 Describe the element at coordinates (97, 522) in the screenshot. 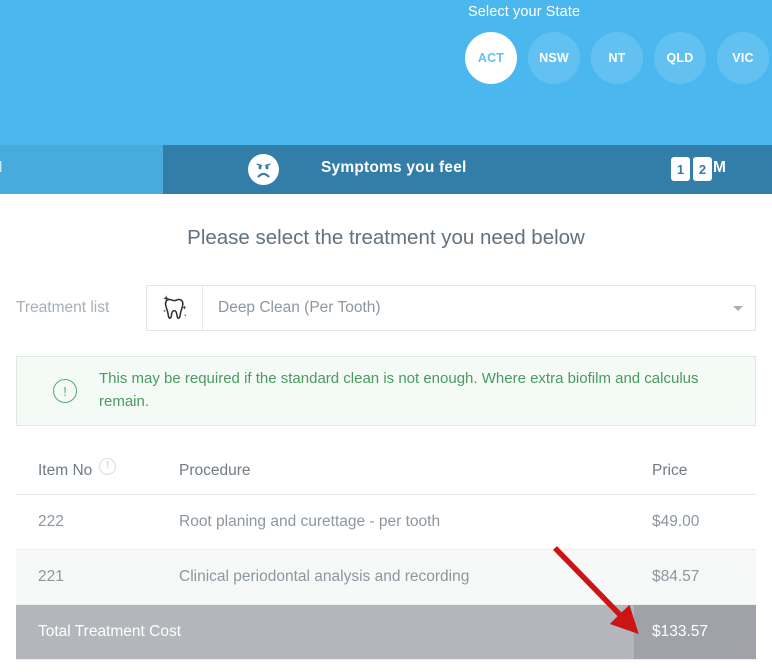

I see `cell-item-no: 222` at that location.